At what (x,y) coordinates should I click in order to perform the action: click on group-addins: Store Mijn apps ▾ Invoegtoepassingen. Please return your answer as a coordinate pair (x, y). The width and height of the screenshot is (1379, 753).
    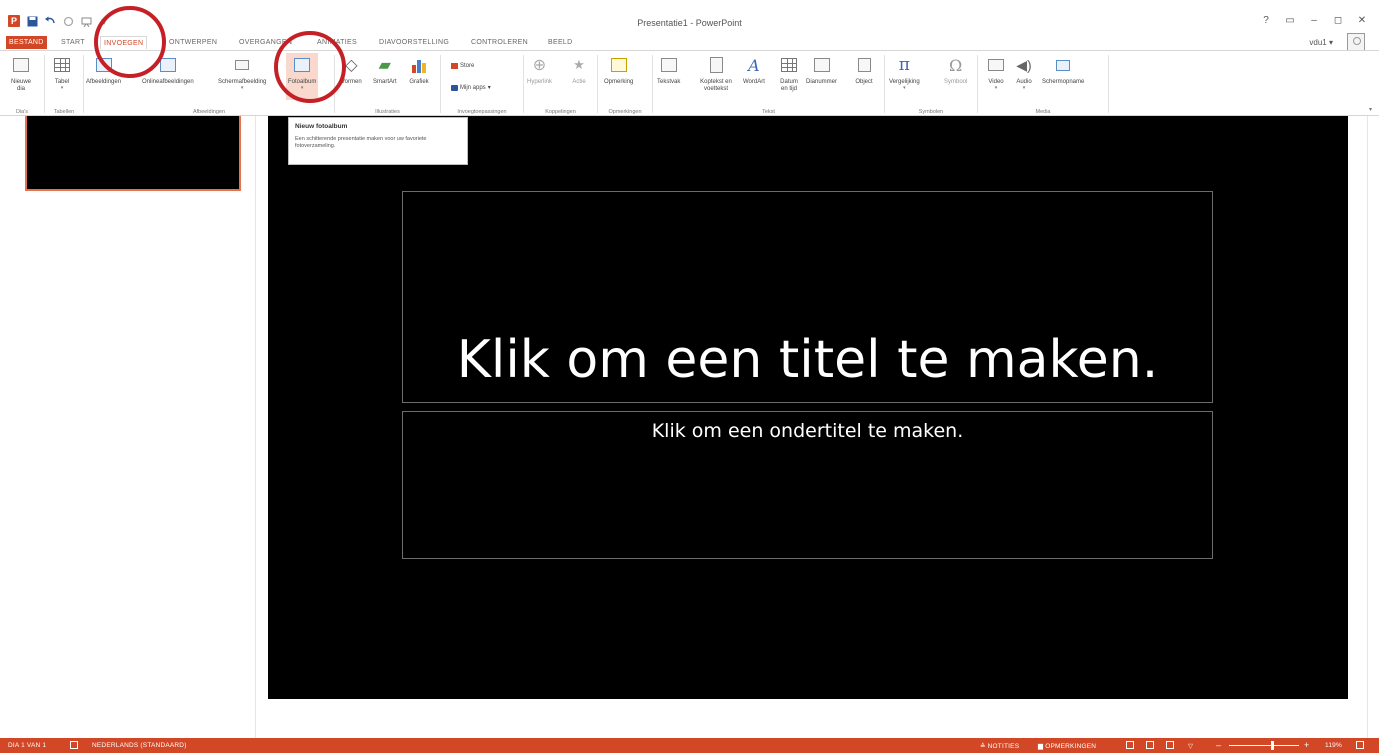
    Looking at the image, I should click on (482, 83).